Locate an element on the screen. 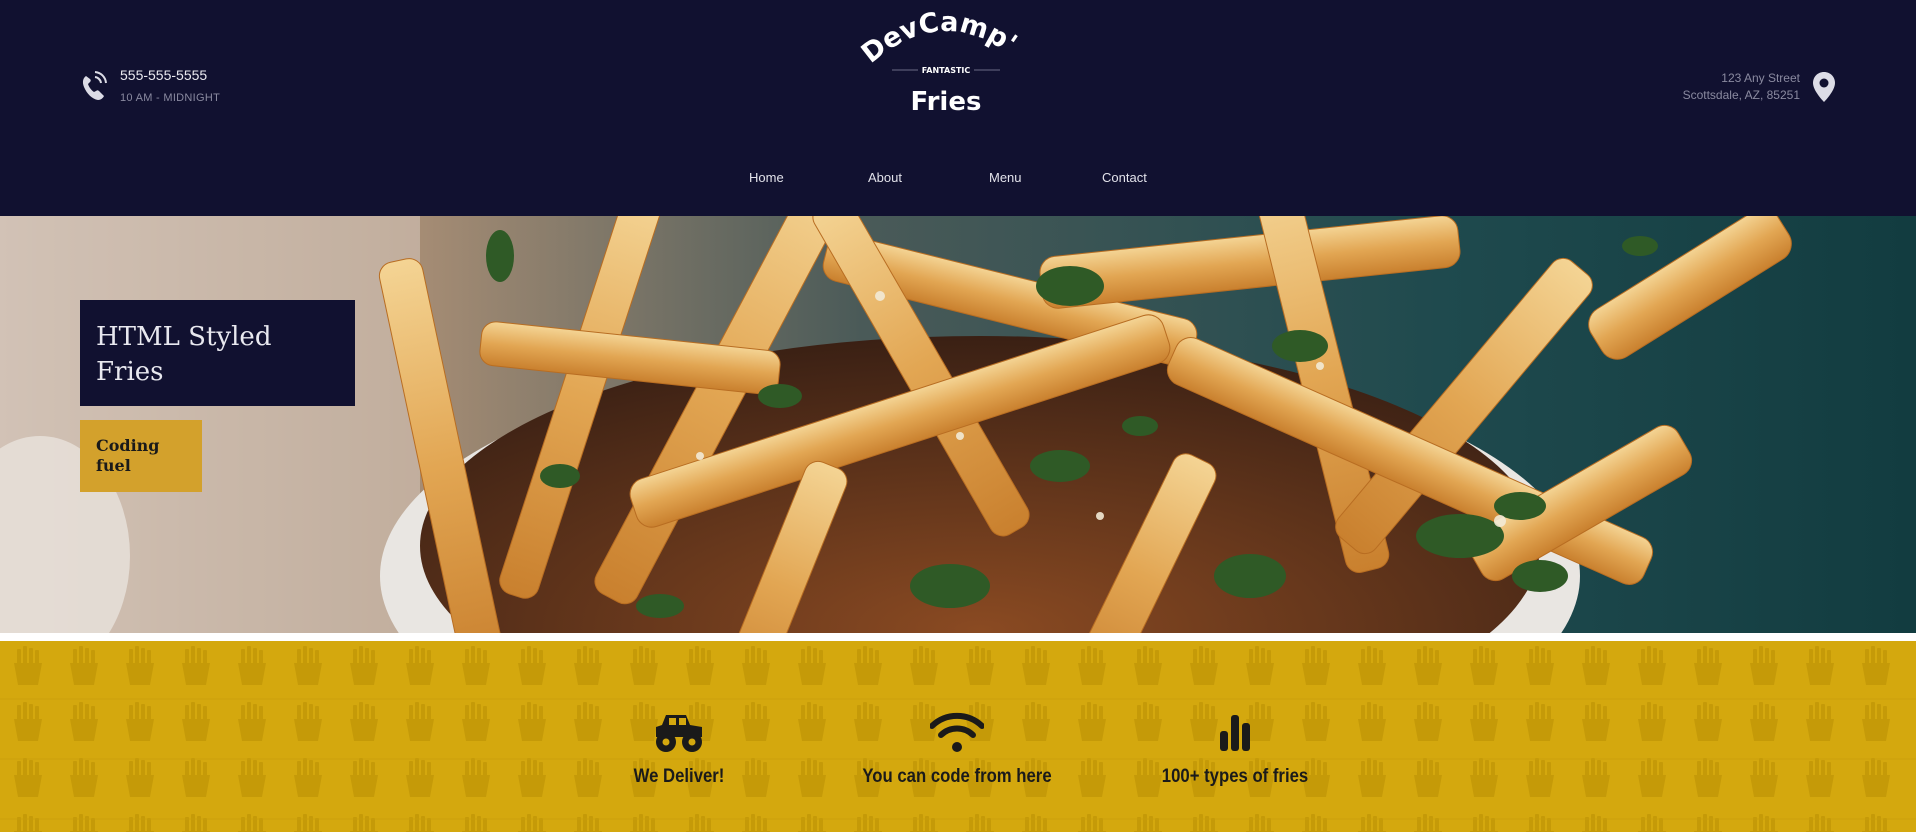  main-nav: Home About Menu Contact is located at coordinates (958, 180).